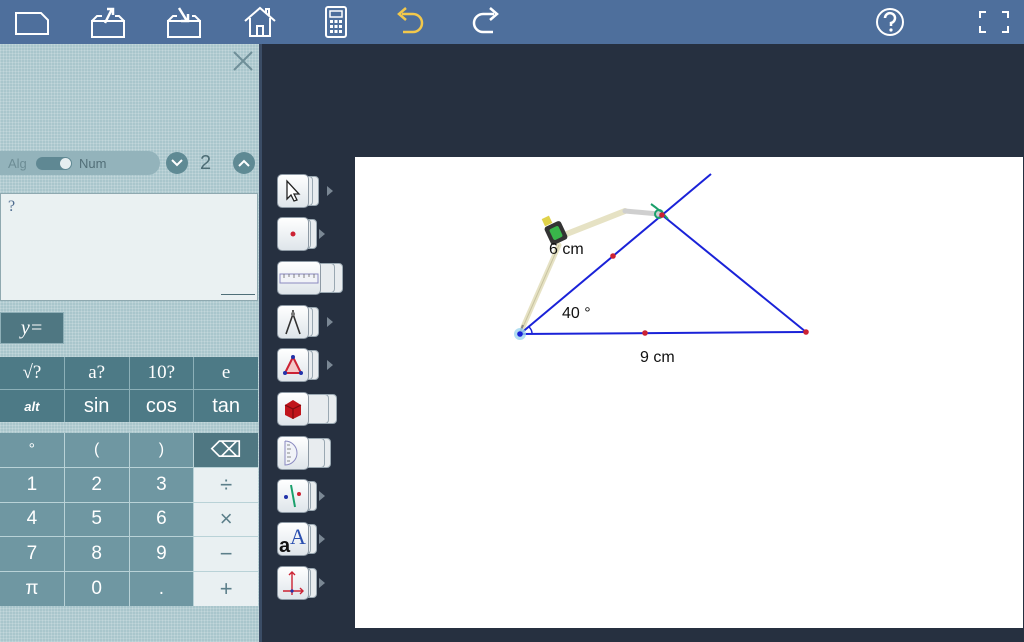  I want to click on top-toolbar, so click(512, 22).